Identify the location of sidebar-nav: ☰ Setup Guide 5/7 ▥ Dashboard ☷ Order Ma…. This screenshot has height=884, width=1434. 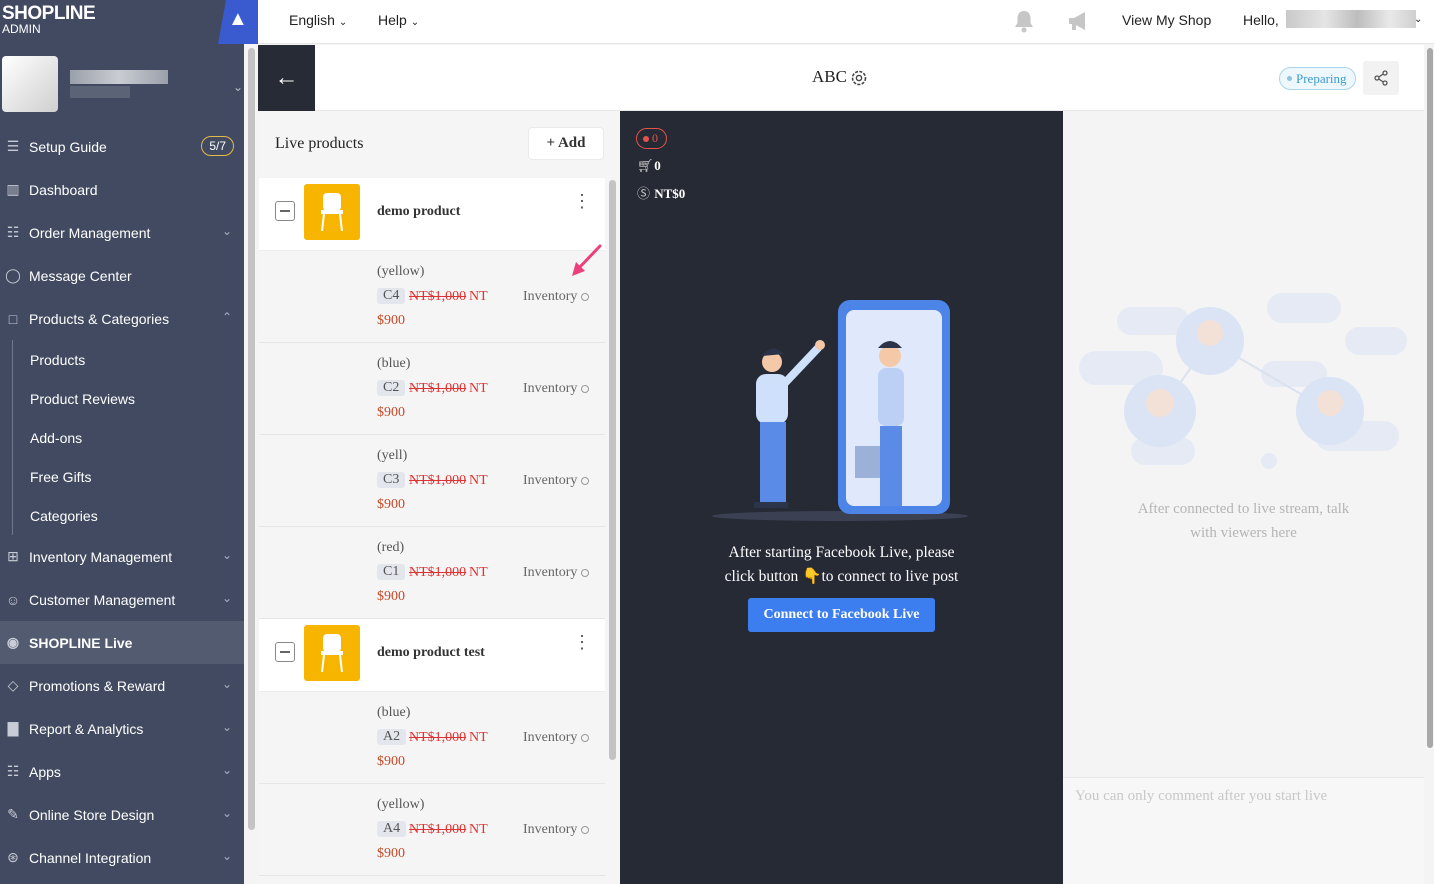
(122, 502).